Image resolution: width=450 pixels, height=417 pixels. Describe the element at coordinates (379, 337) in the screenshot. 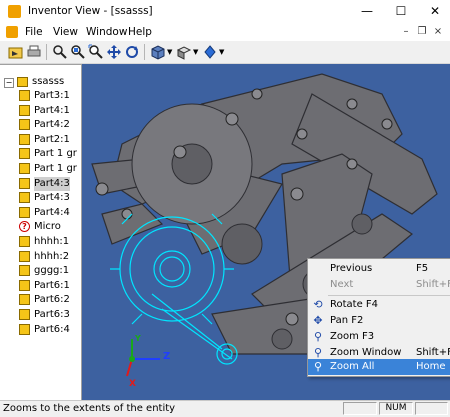

I see `menu-item-zoom: ⚲ Zoom F3` at that location.